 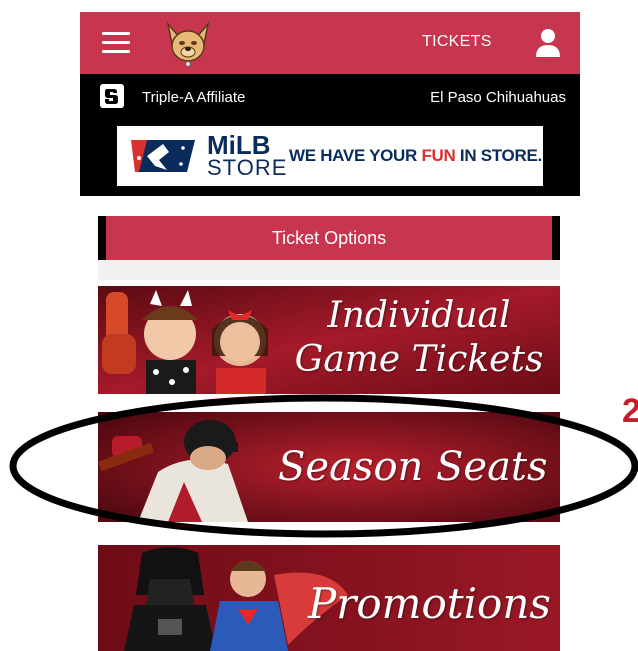 What do you see at coordinates (548, 42) in the screenshot?
I see `user-icon` at bounding box center [548, 42].